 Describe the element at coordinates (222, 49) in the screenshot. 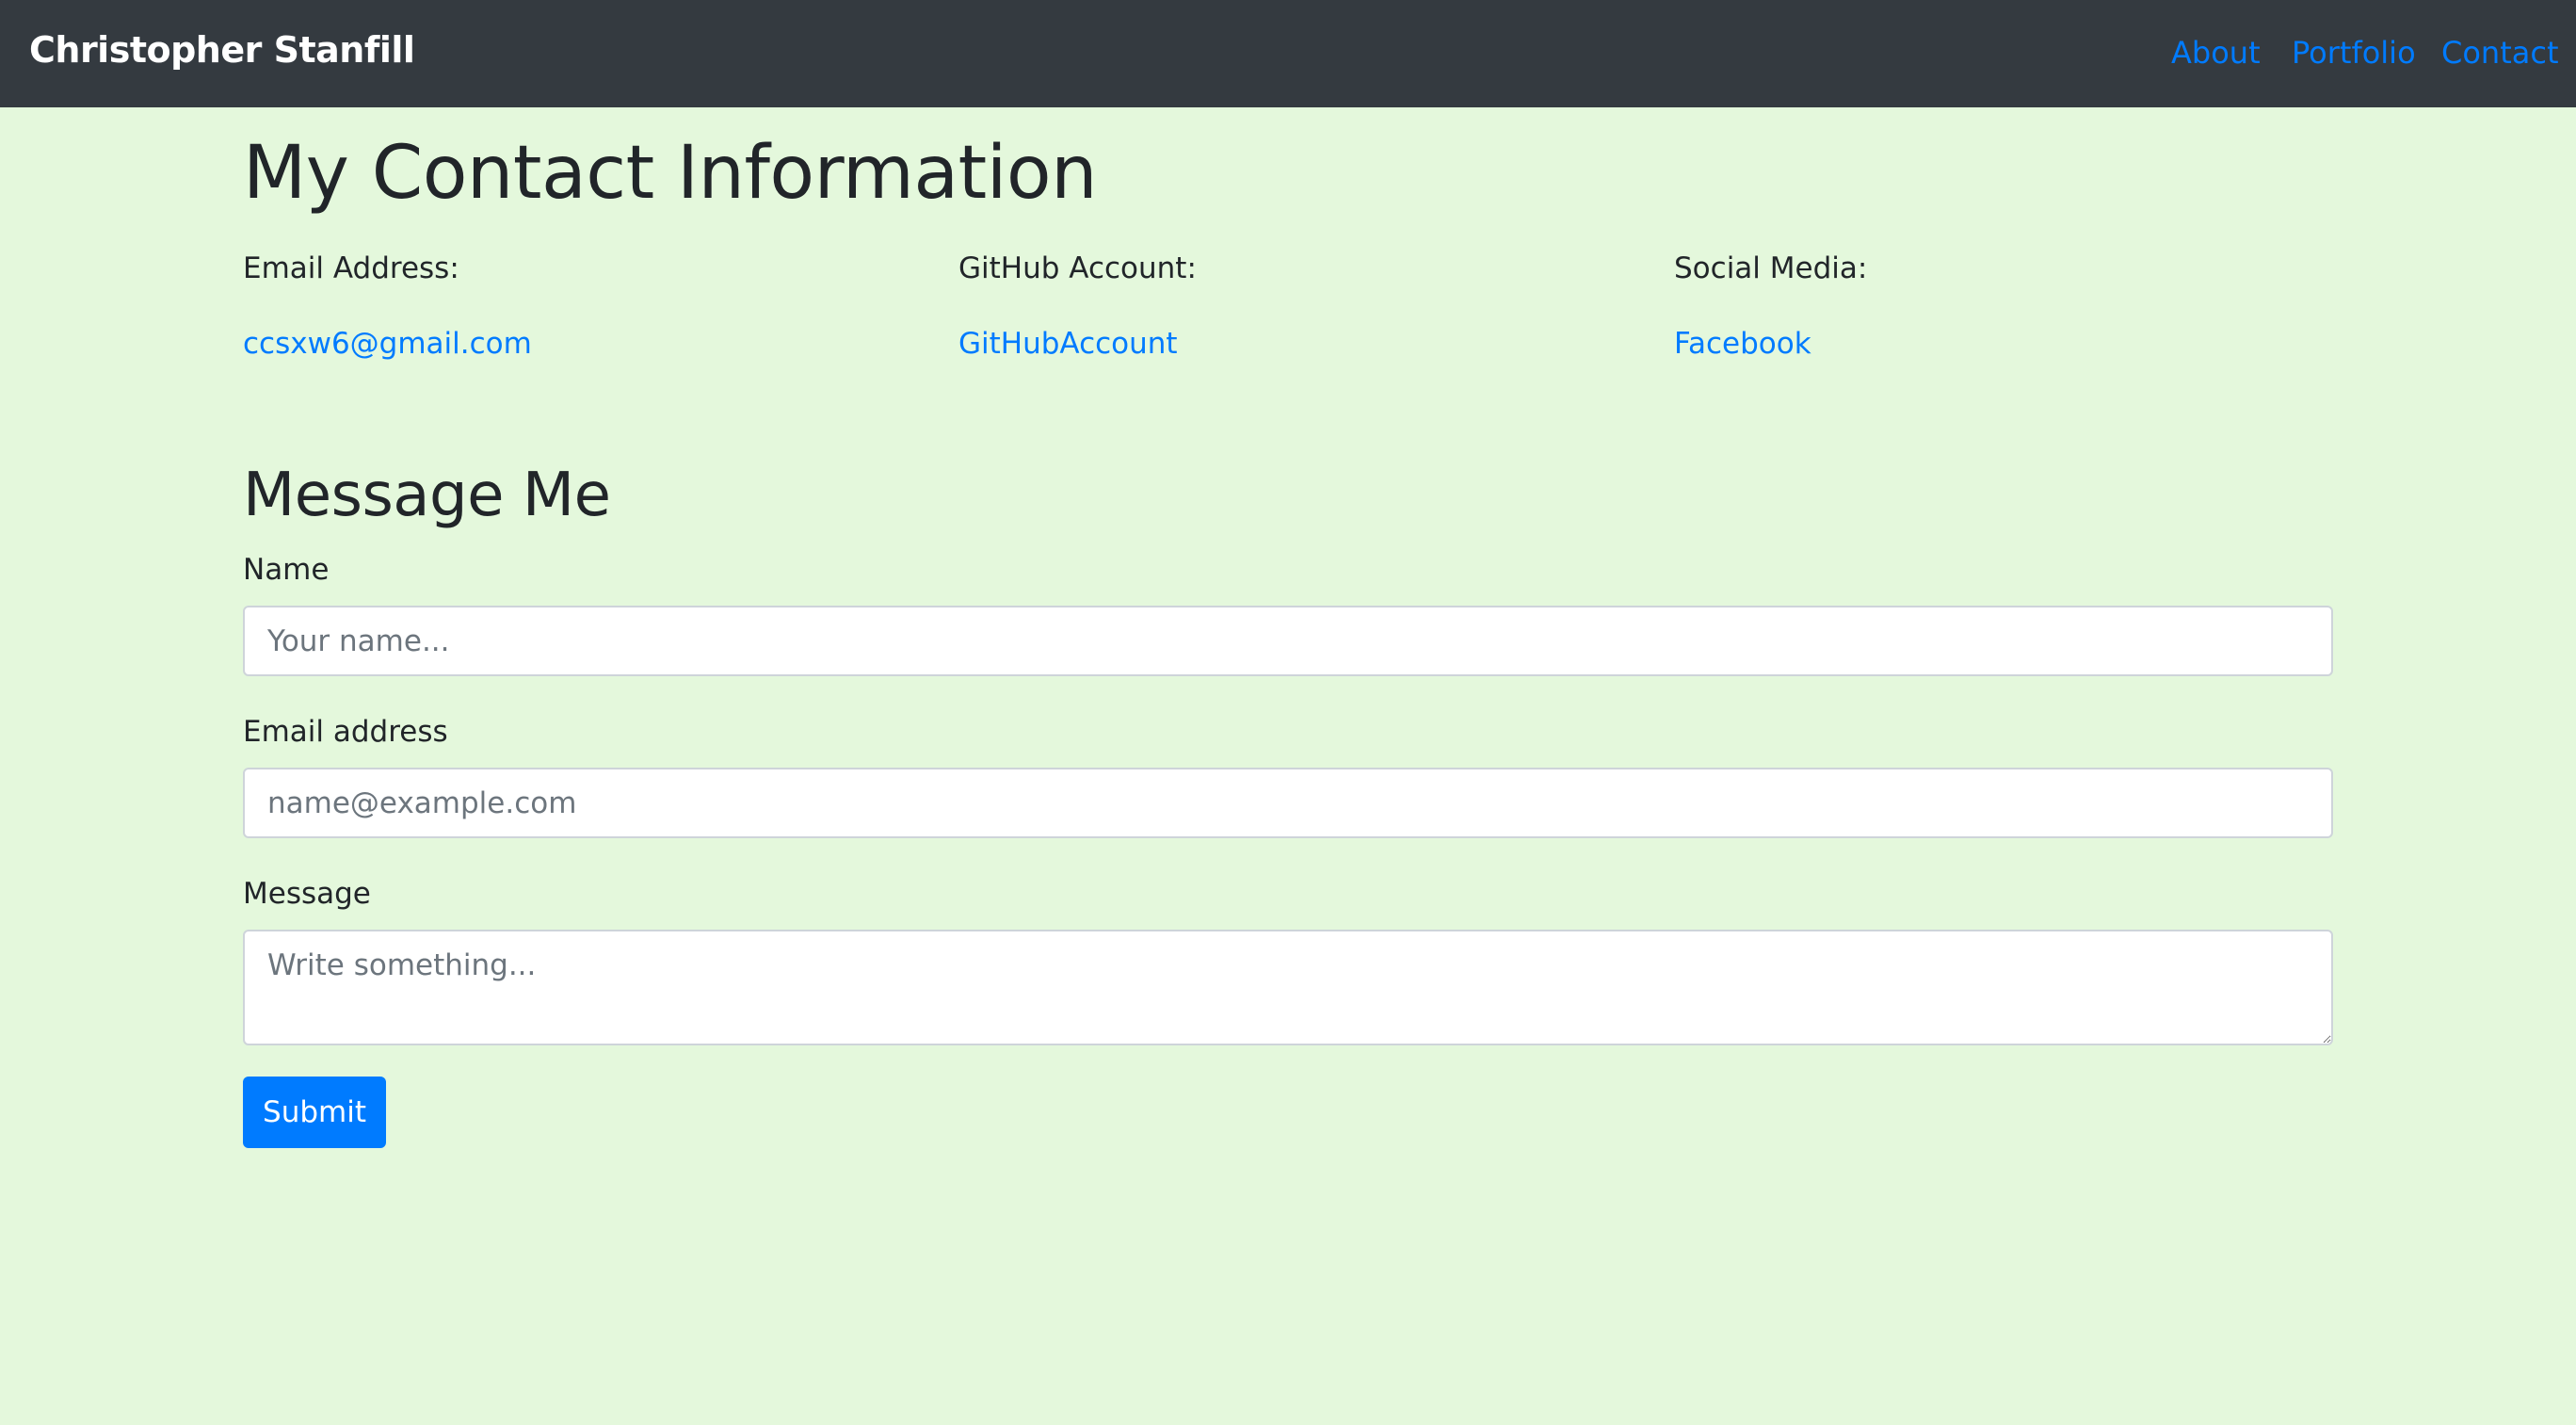

I see `brand-name: Christopher Stanfill` at that location.